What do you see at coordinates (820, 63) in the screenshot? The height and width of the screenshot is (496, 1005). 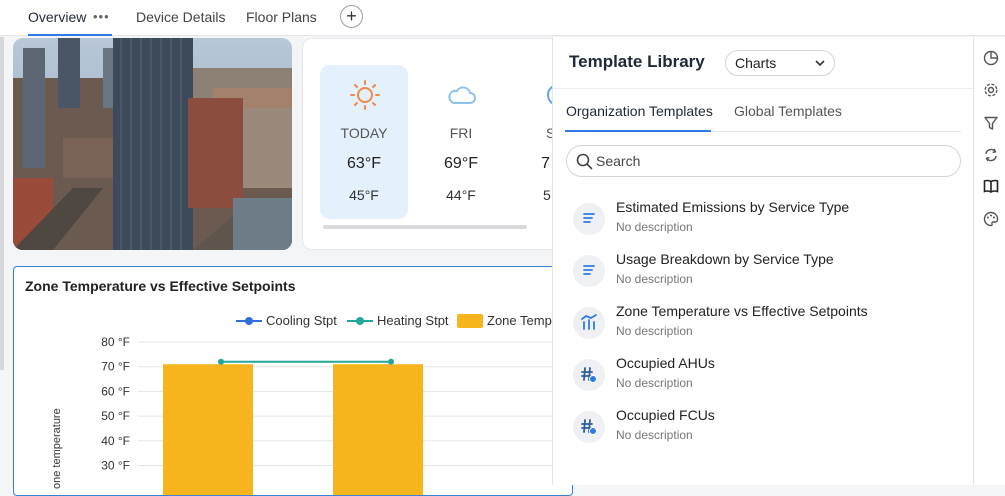 I see `chevron-down-icon` at bounding box center [820, 63].